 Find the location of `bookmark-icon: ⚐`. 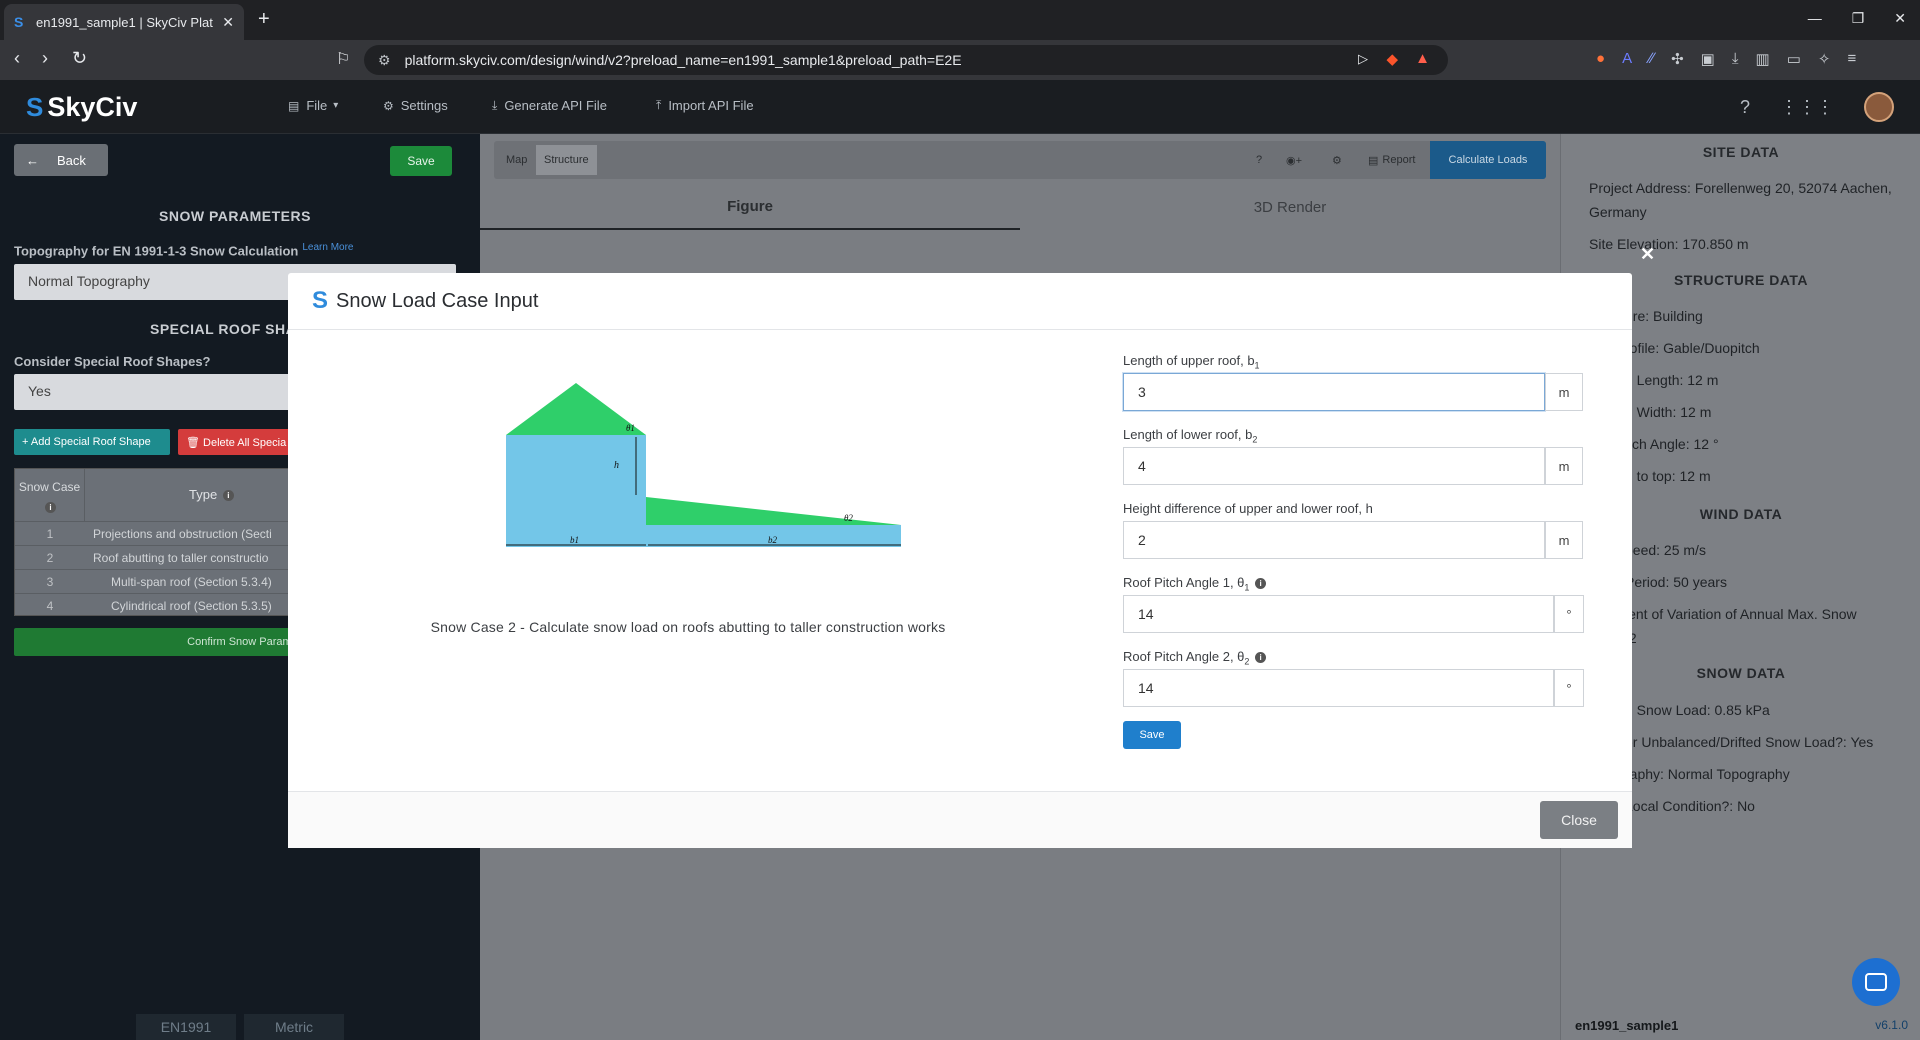

bookmark-icon: ⚐ is located at coordinates (343, 59).